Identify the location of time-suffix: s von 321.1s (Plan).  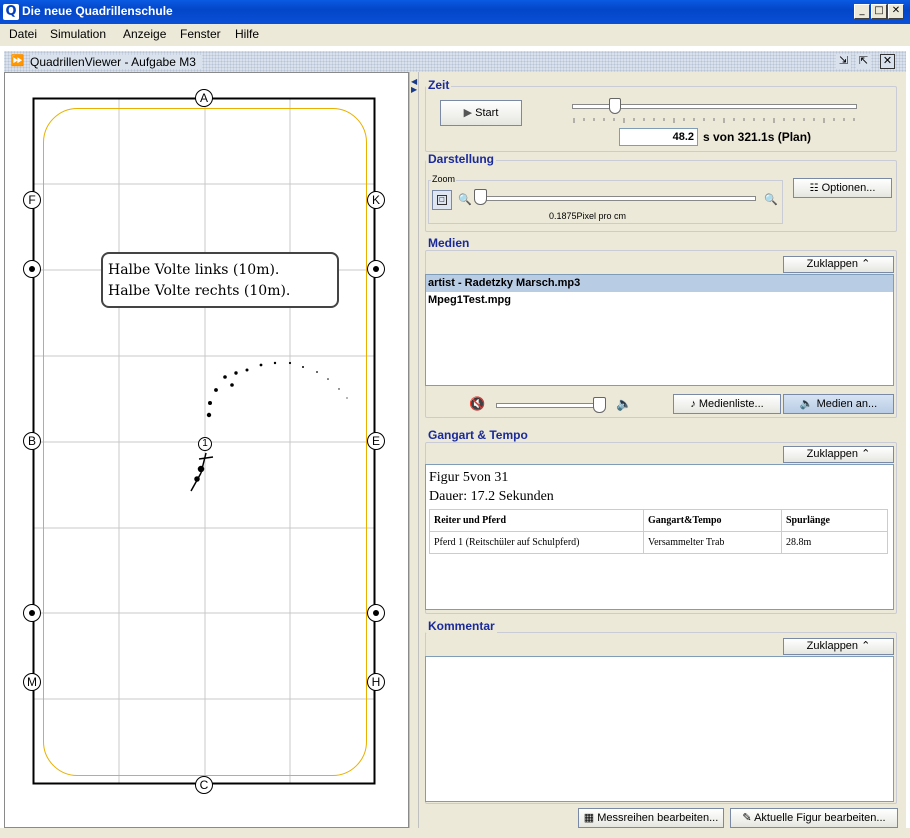
(757, 137).